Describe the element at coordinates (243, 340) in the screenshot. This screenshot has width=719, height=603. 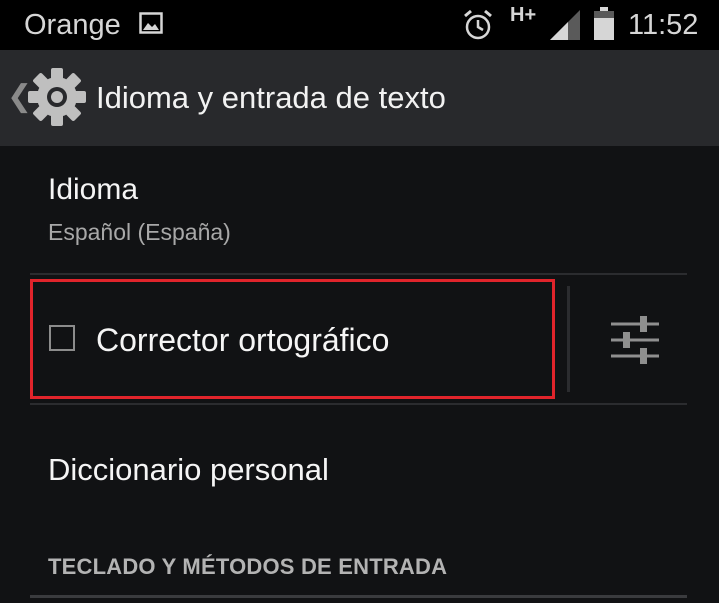
I see `spell-checker-label: Corrector ortográfico` at that location.